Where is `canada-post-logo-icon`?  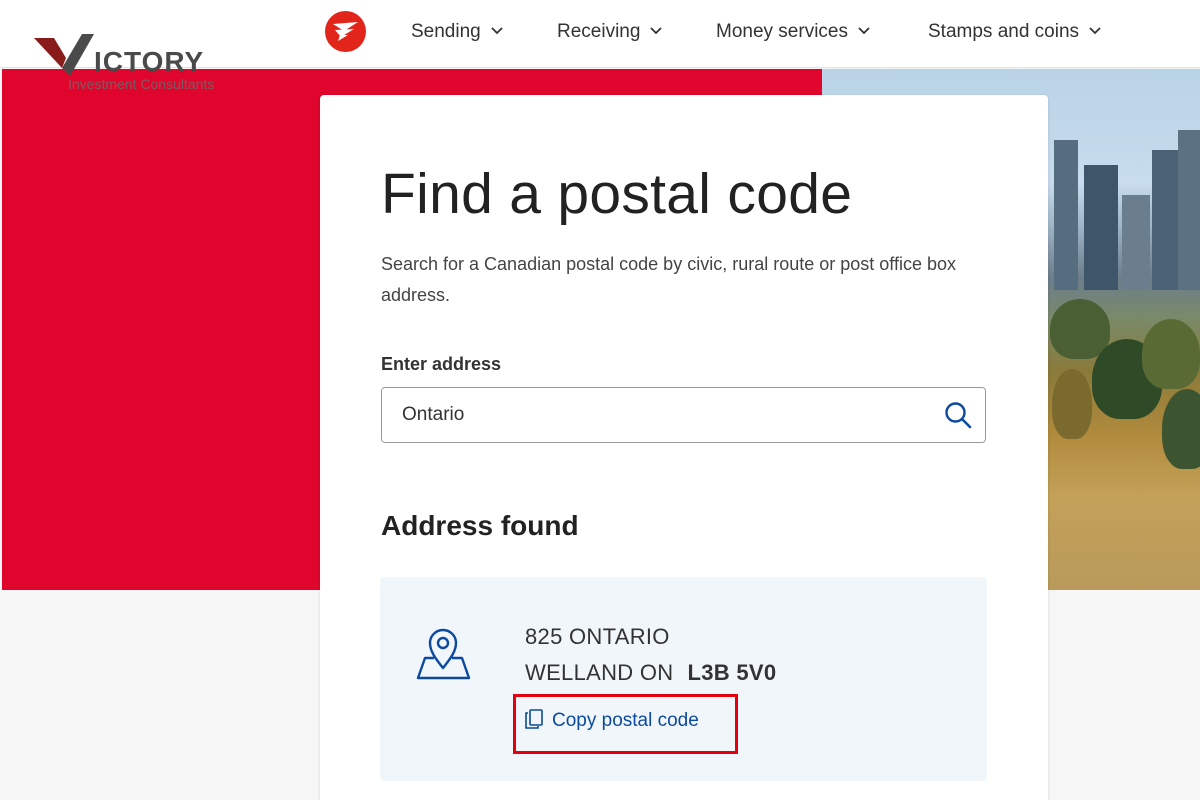
canada-post-logo-icon is located at coordinates (345, 31).